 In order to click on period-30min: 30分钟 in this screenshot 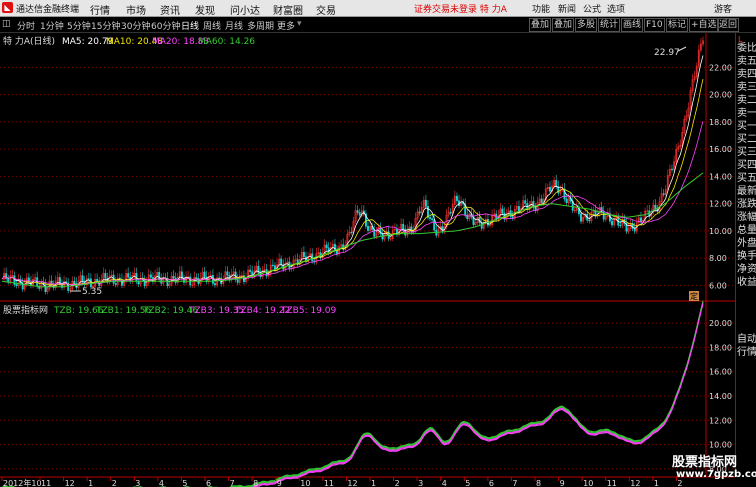, I will do `click(135, 25)`.